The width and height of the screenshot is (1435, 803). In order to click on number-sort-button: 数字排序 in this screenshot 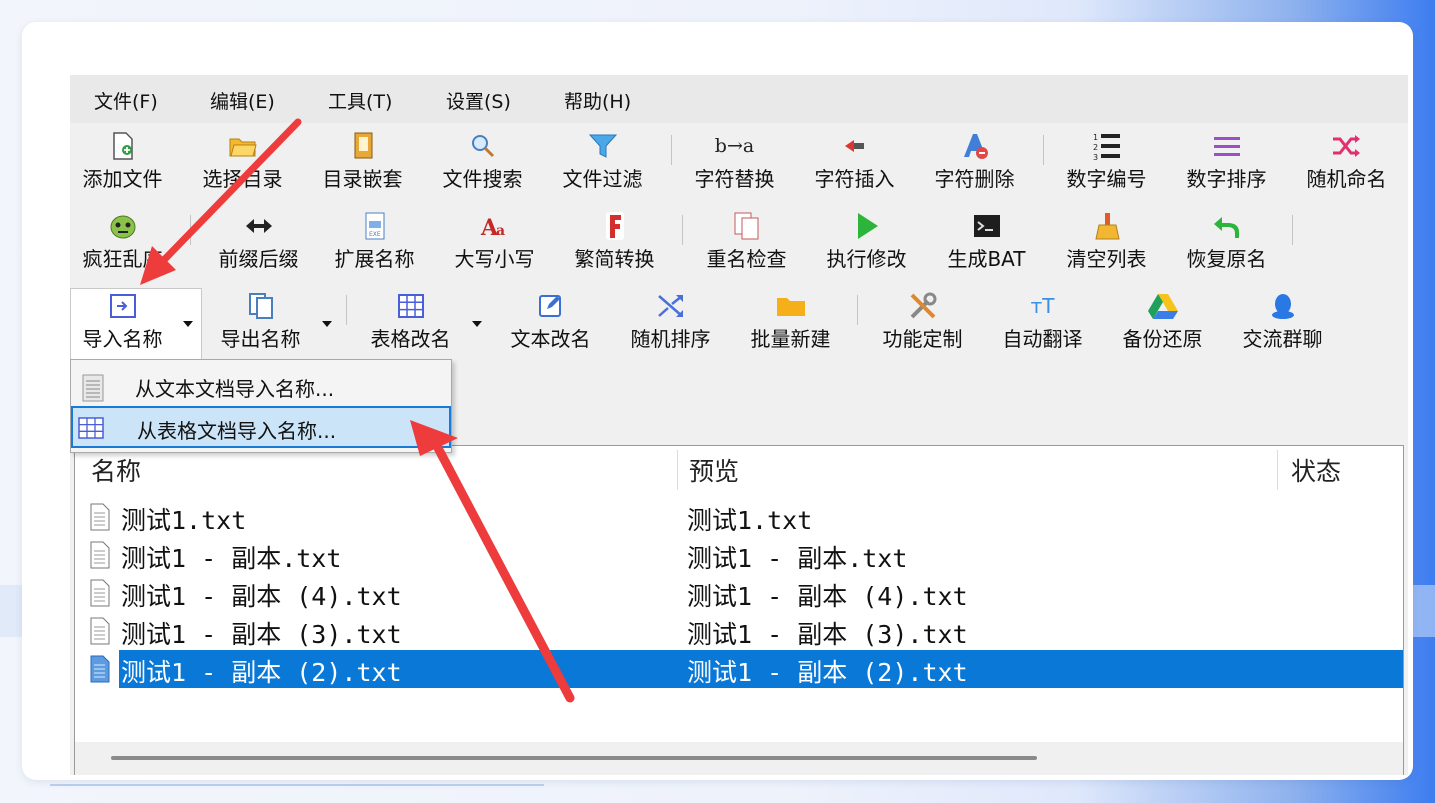, I will do `click(1226, 160)`.